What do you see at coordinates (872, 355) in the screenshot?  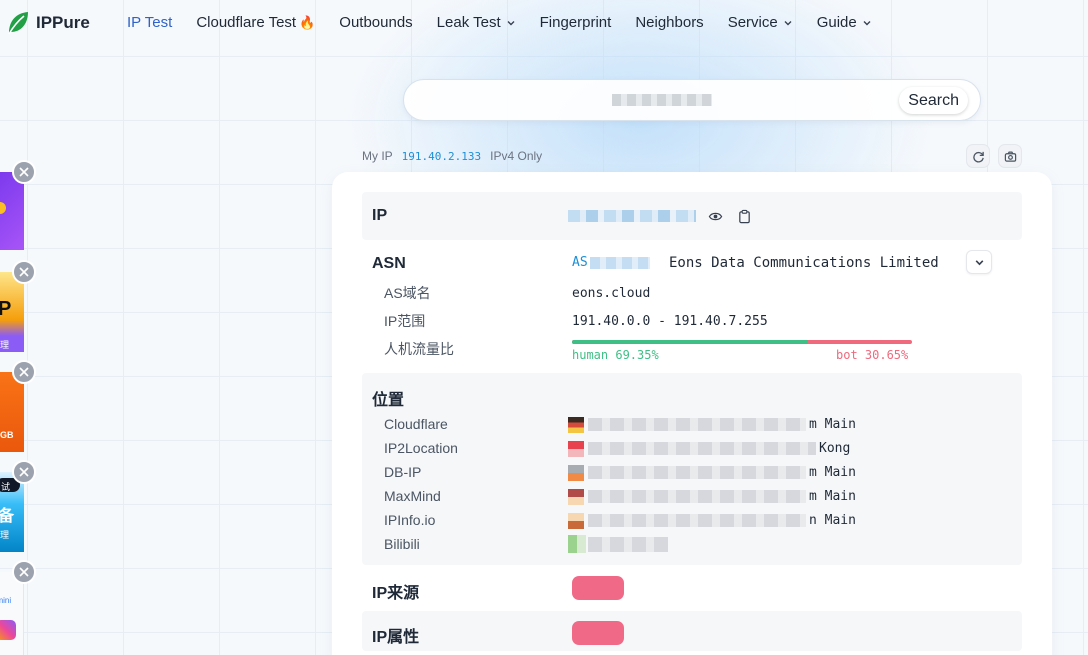 I see `bot-ratio-label: bot 30.65%` at bounding box center [872, 355].